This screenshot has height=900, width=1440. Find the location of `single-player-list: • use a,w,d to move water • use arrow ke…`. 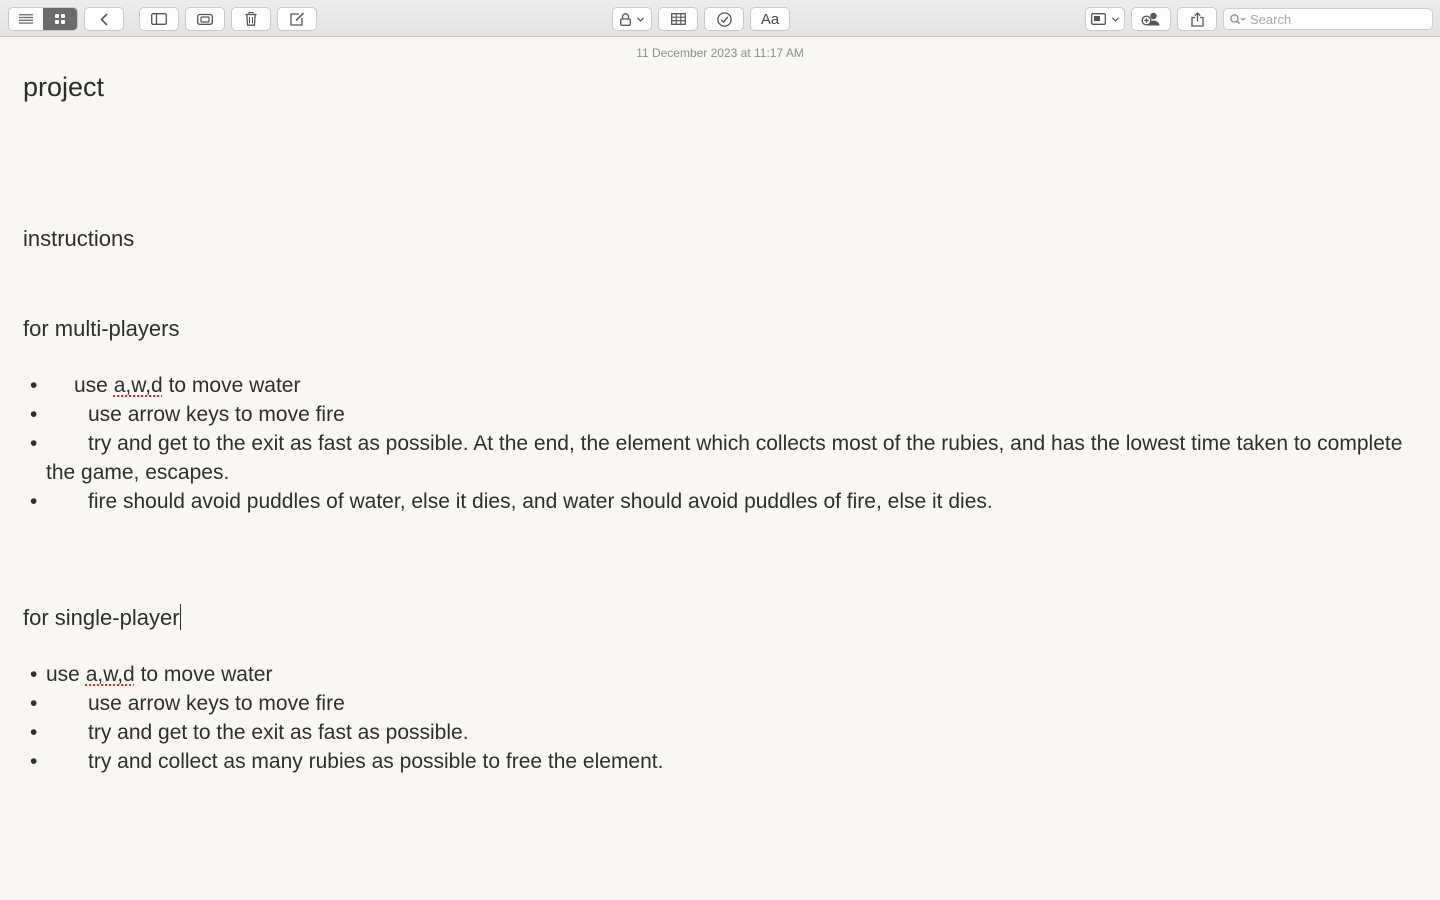

single-player-list: • use a,w,d to move water • use arrow ke… is located at coordinates (708, 718).